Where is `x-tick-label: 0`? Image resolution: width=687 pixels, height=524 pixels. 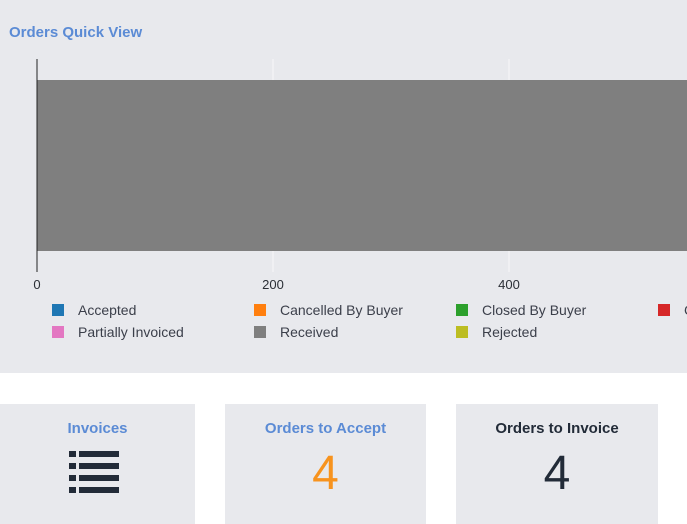
x-tick-label: 0 is located at coordinates (36, 284).